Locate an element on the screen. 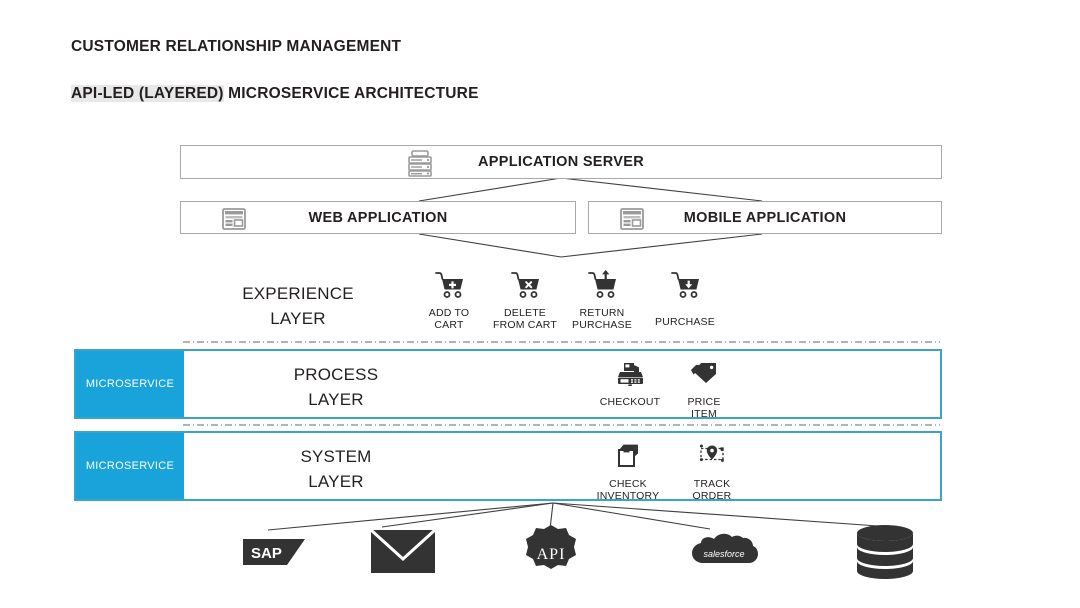  system-item-track-order: TRACK ORDER is located at coordinates (712, 471).